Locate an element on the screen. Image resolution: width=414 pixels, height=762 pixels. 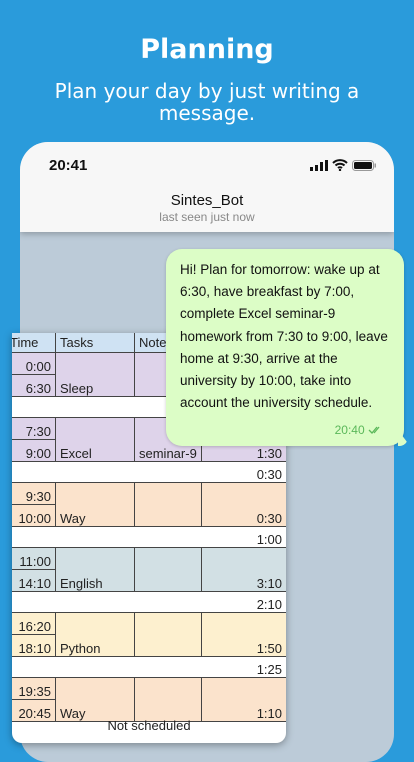
table-row: 0:30 is located at coordinates (149, 472).